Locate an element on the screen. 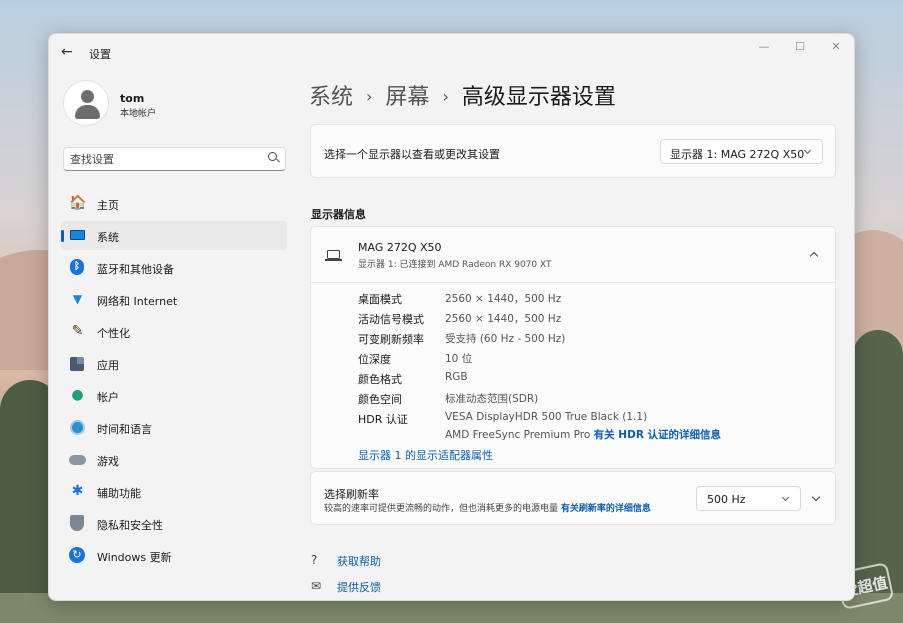 This screenshot has height=623, width=903. sidebar-item-system: 系统 is located at coordinates (174, 235).